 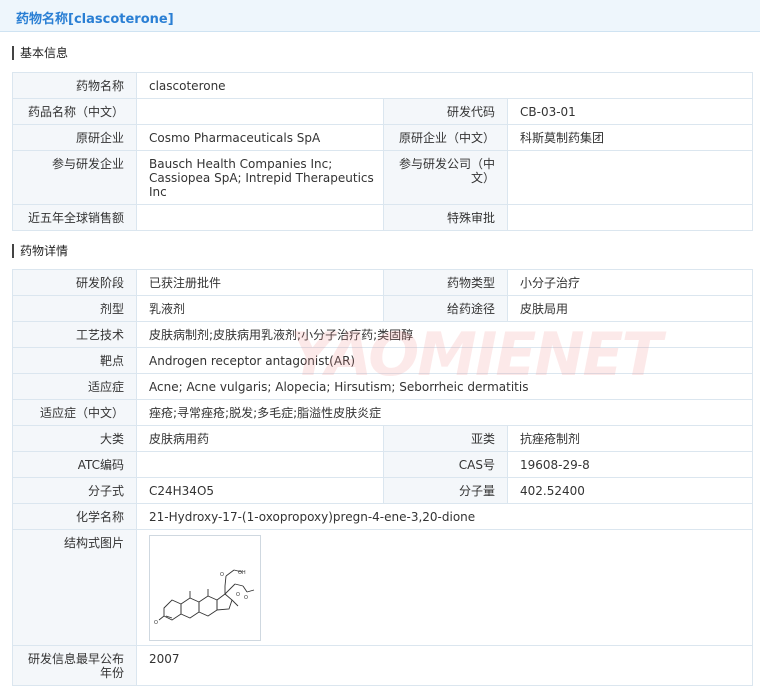 I want to click on drug-cn-label: 药品名称（中文）, so click(x=74, y=111).